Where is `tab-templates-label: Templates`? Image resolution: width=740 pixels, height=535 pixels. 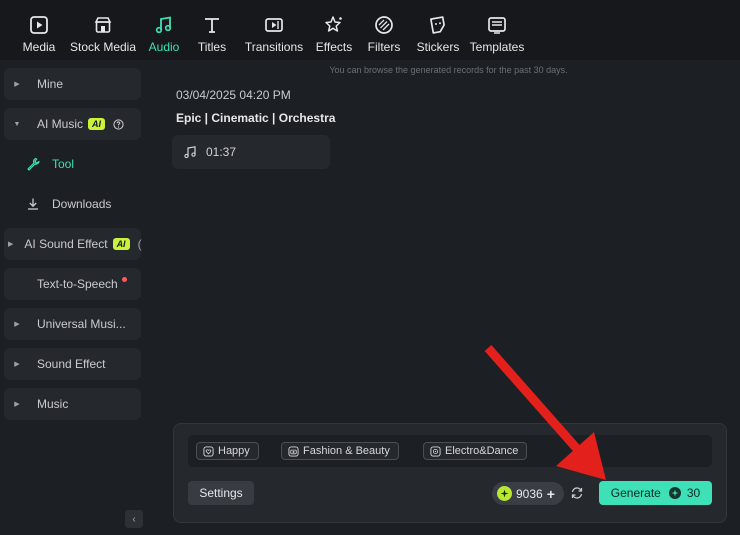
tab-templates-label: Templates is located at coordinates (497, 47).